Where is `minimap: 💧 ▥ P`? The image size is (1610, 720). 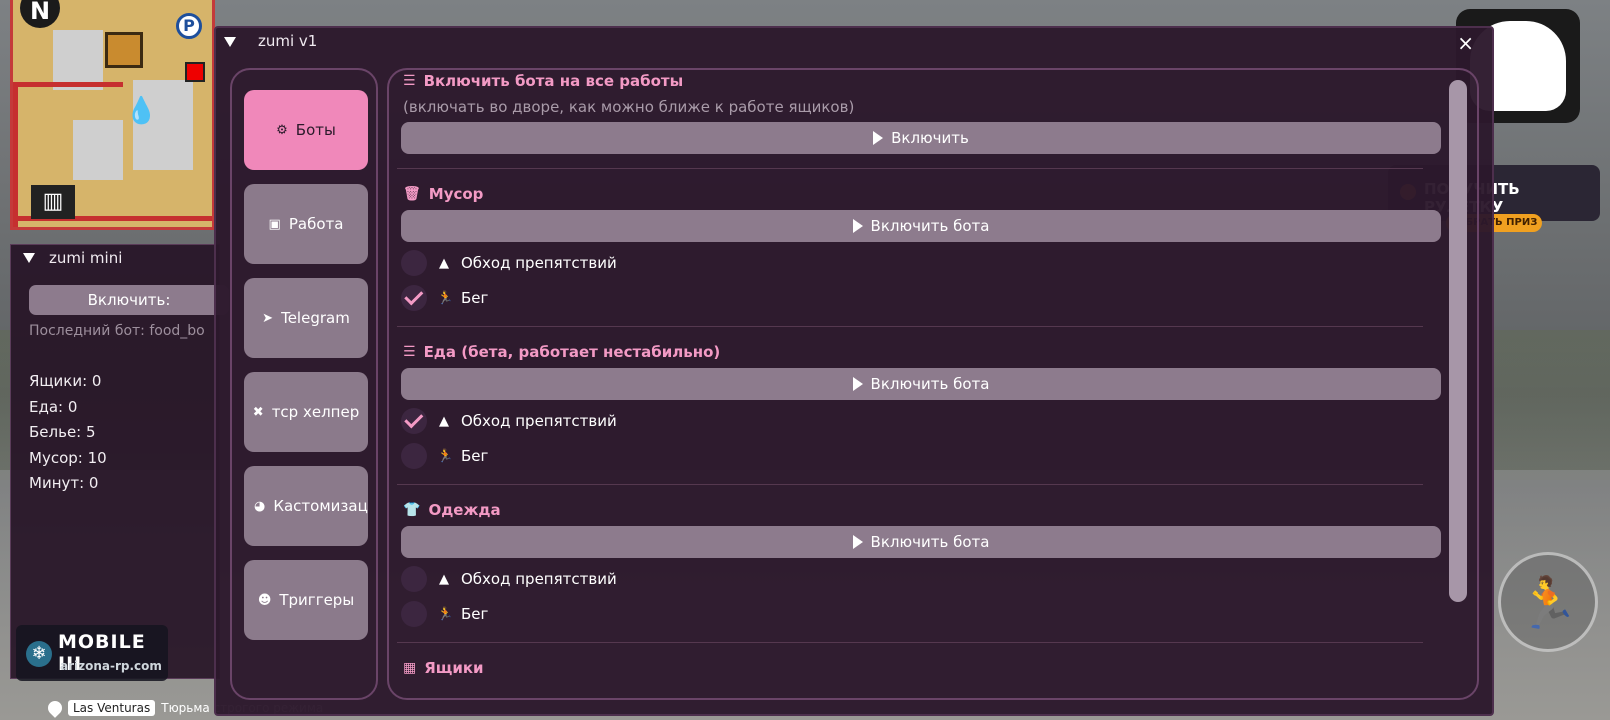 minimap: 💧 ▥ P is located at coordinates (112, 115).